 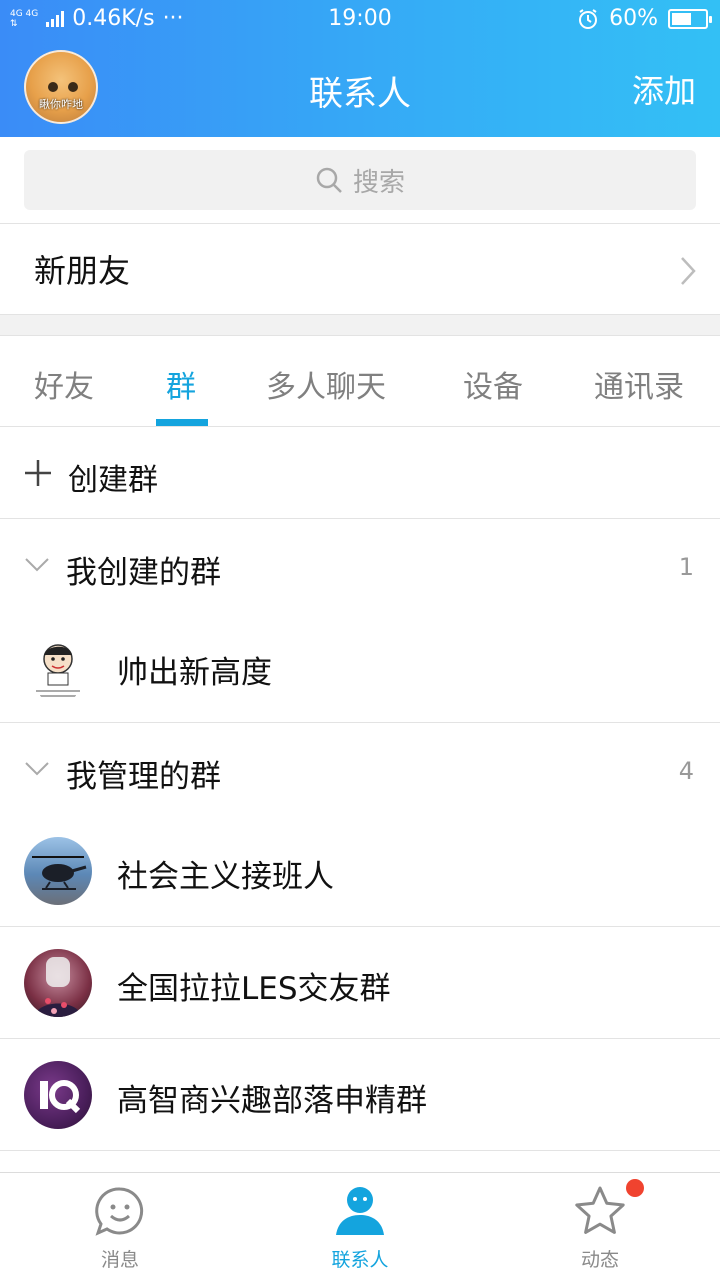 What do you see at coordinates (254, 989) in the screenshot?
I see `group-name: 全国拉拉LES交友群` at bounding box center [254, 989].